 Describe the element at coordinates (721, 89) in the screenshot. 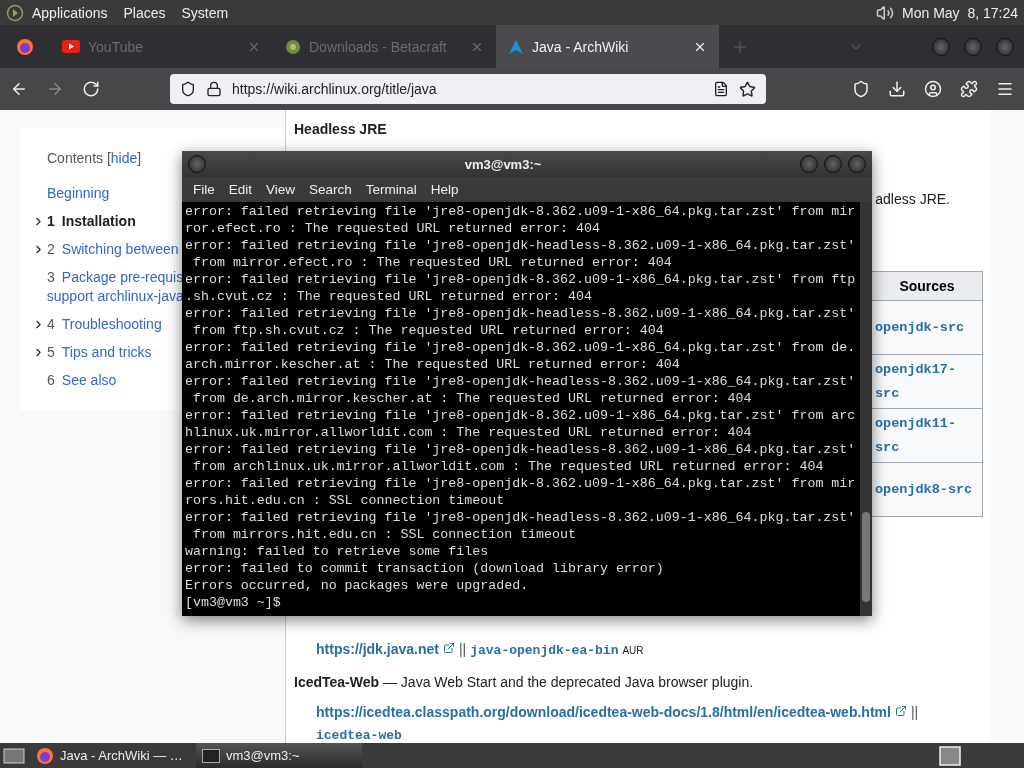

I see `reader-icon` at that location.